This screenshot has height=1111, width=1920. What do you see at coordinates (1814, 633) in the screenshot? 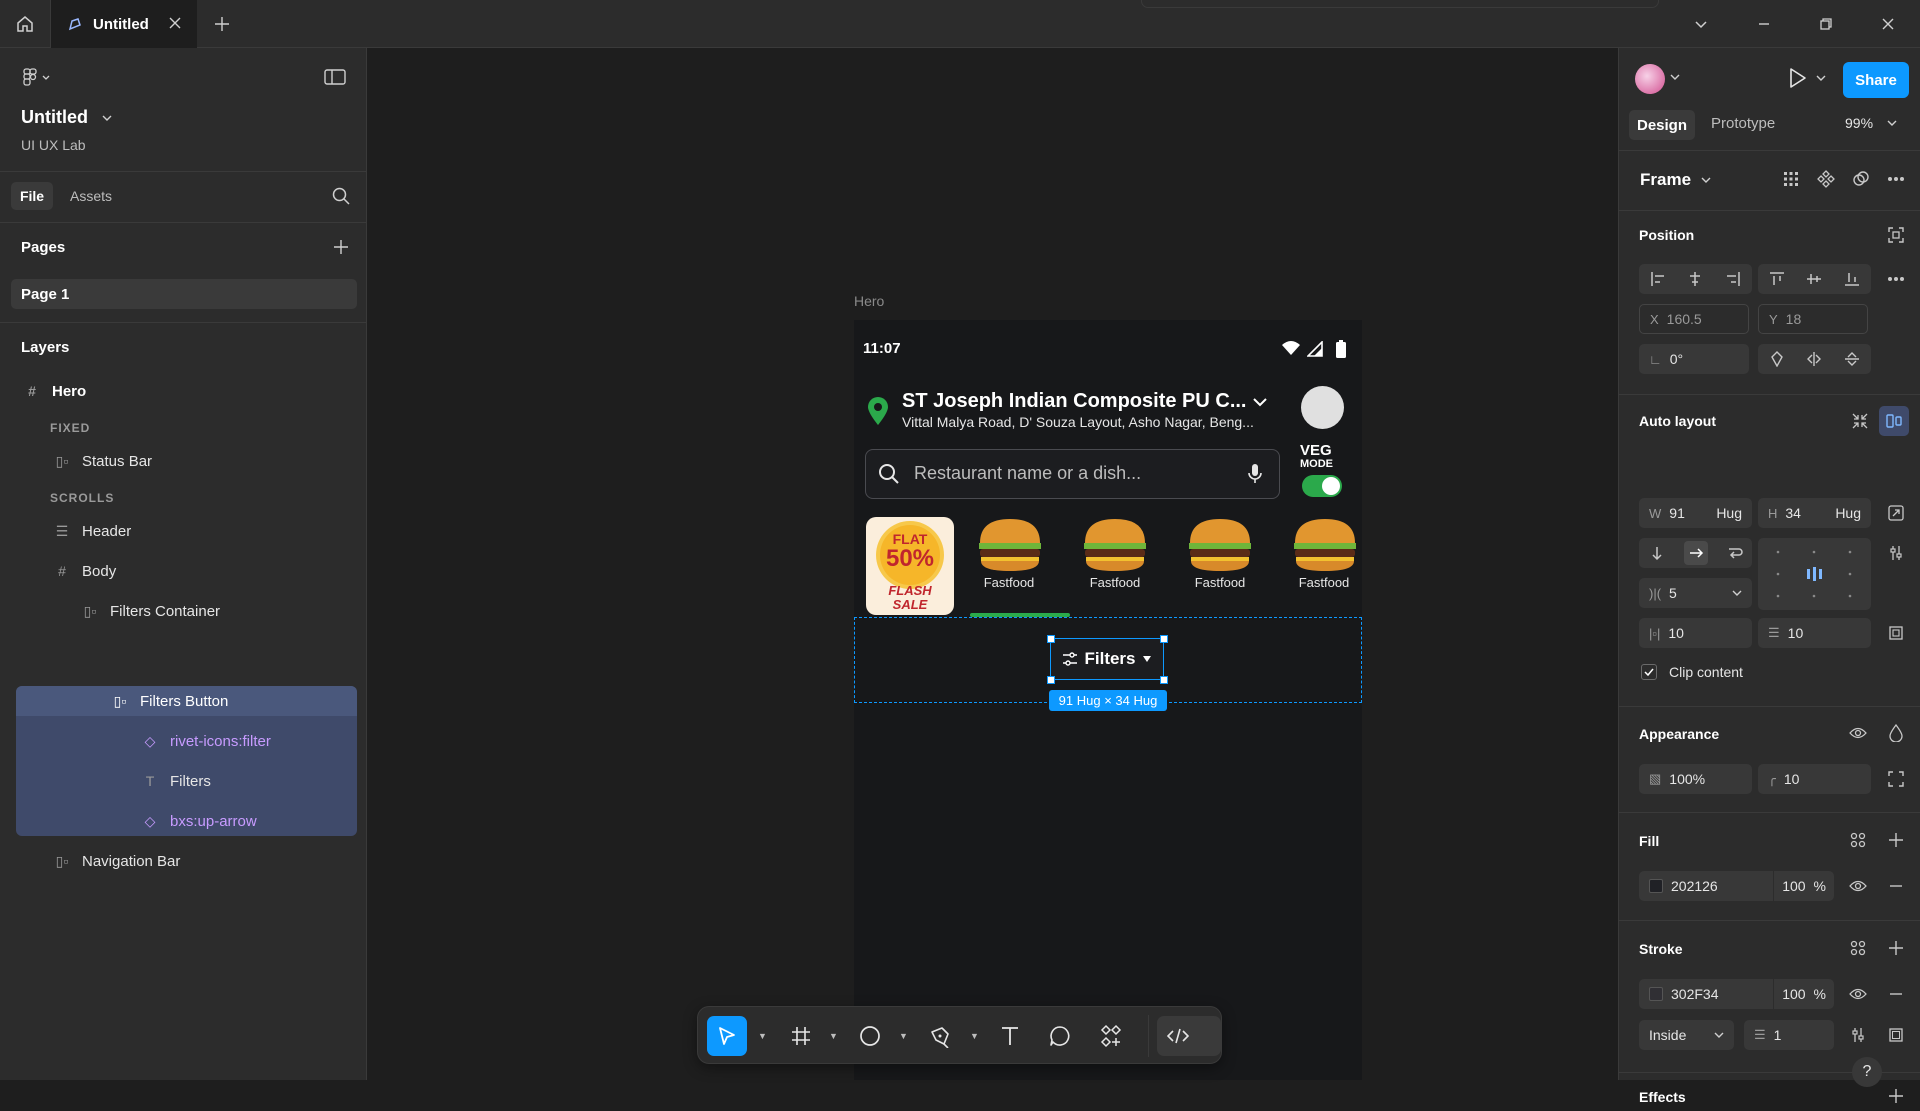
I see `vertical-padding-field: ☰ 10` at bounding box center [1814, 633].